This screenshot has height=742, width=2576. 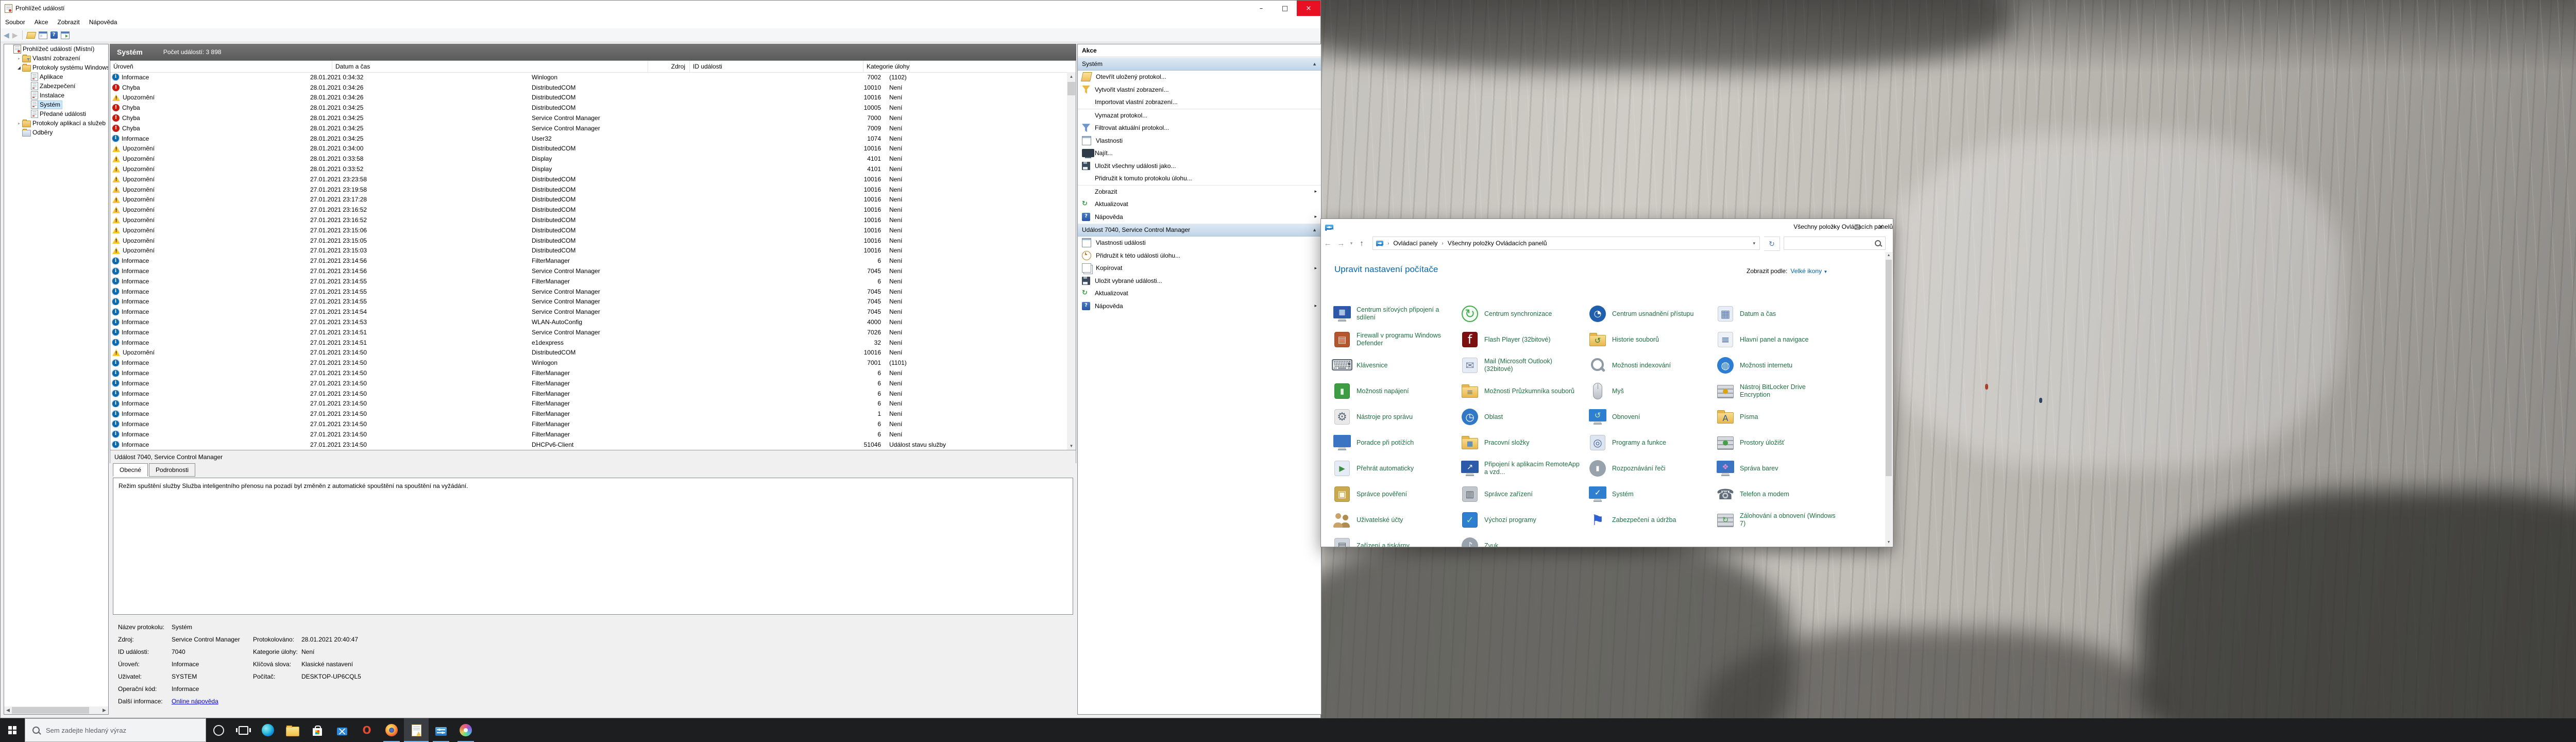 What do you see at coordinates (65, 35) in the screenshot?
I see `show-action-pane-icon` at bounding box center [65, 35].